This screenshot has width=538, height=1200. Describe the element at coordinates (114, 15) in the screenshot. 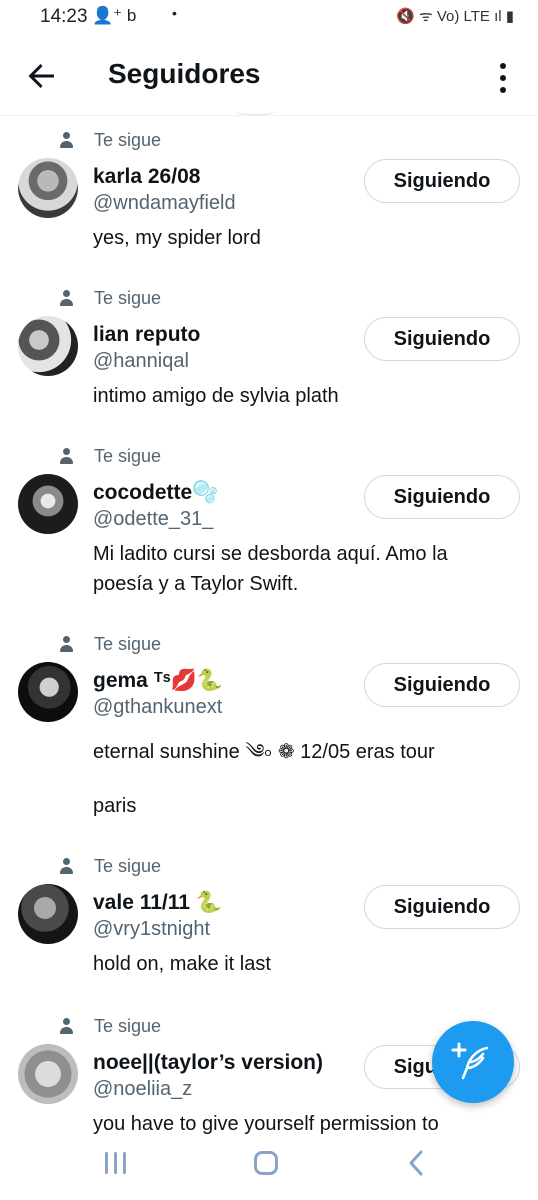

I see `notification-icons: 👤⁺ b` at that location.